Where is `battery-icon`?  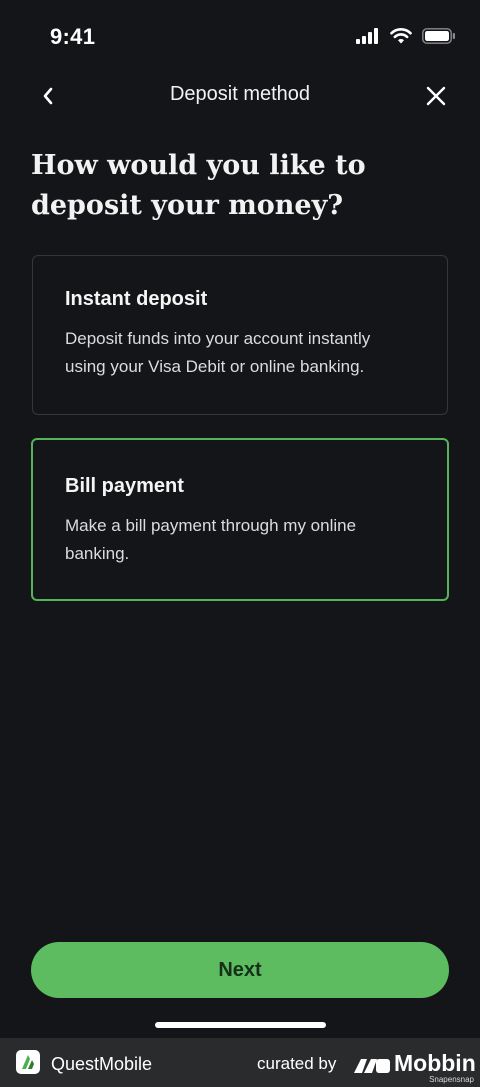 battery-icon is located at coordinates (438, 36).